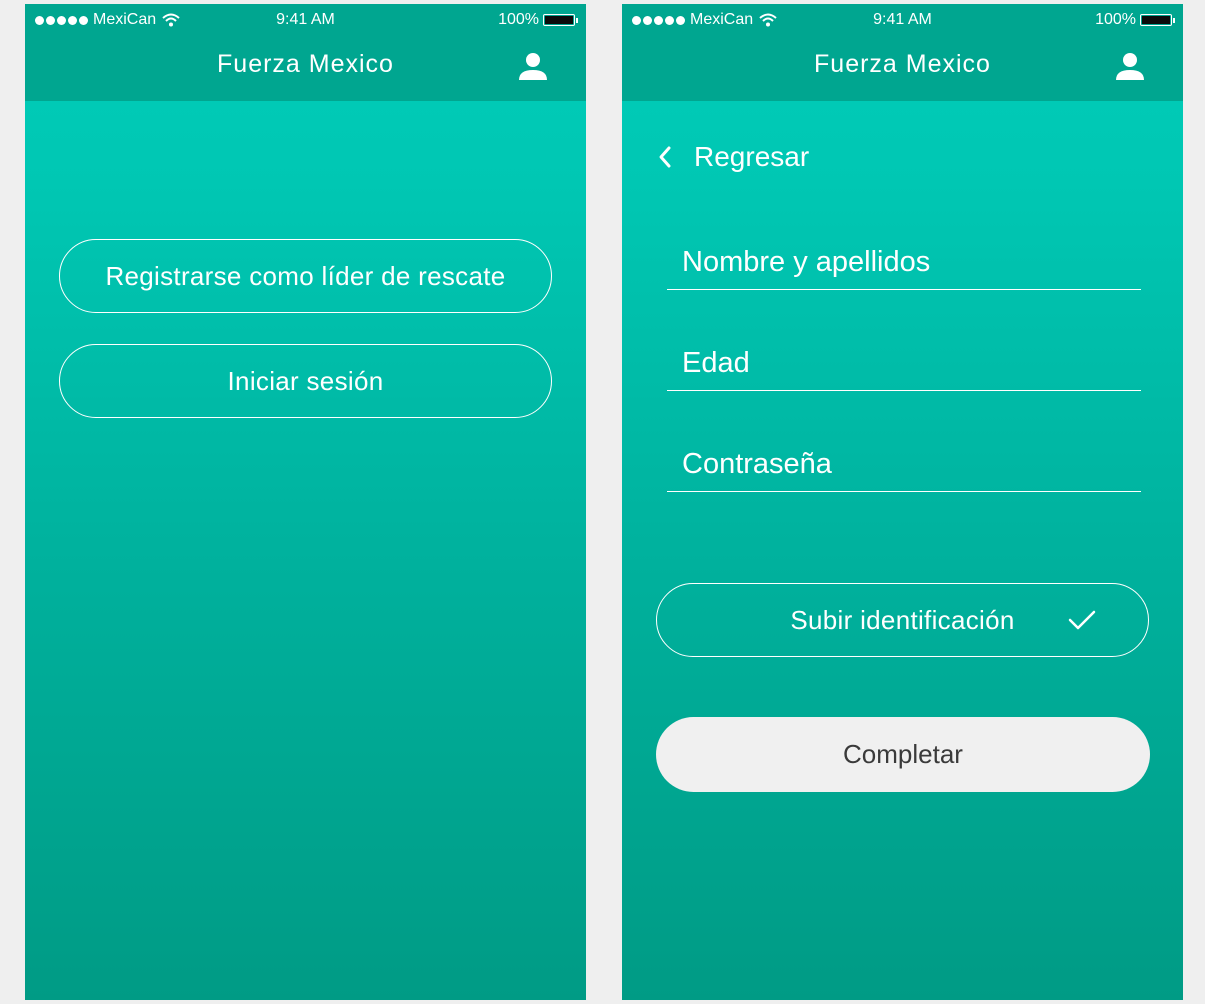 The image size is (1205, 1004). Describe the element at coordinates (904, 464) in the screenshot. I see `password-field: Contraseña` at that location.